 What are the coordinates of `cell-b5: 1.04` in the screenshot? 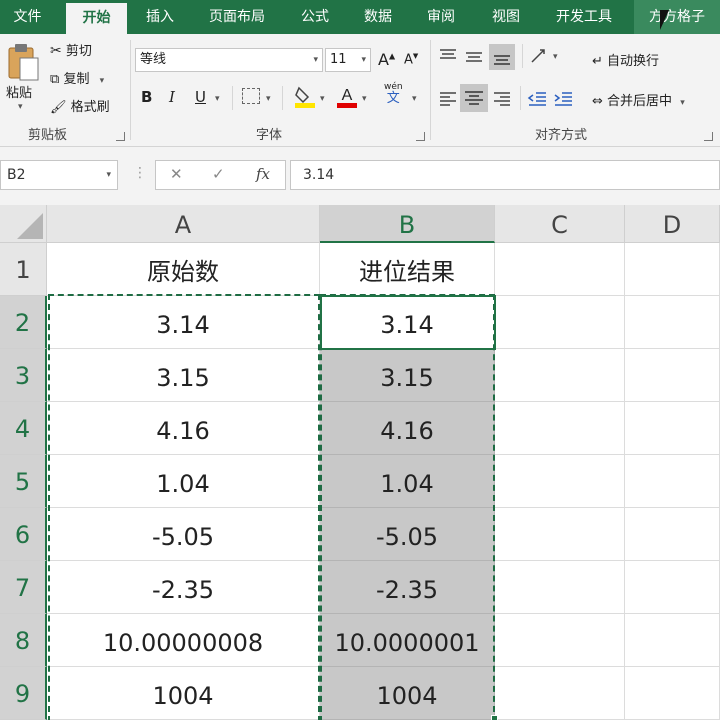 It's located at (407, 481).